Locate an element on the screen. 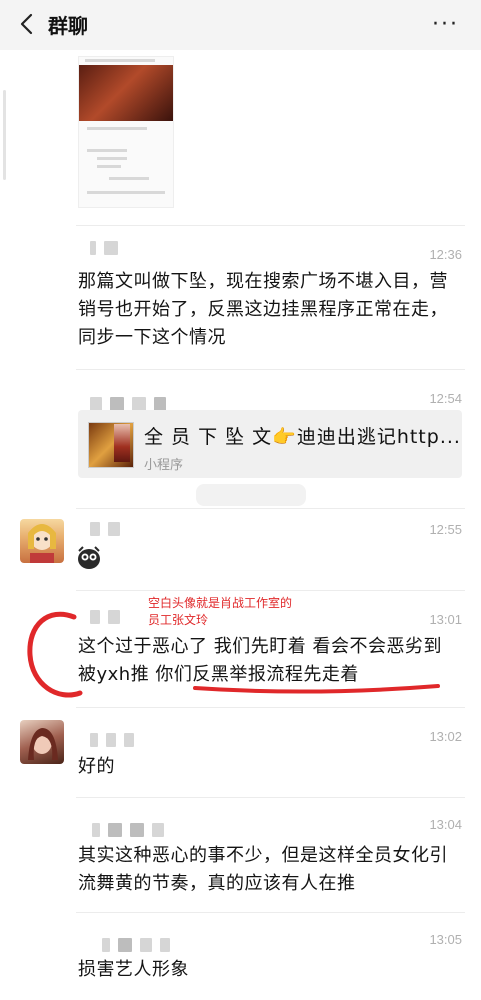 The width and height of the screenshot is (481, 1000). message-time: 13:01 is located at coordinates (445, 619).